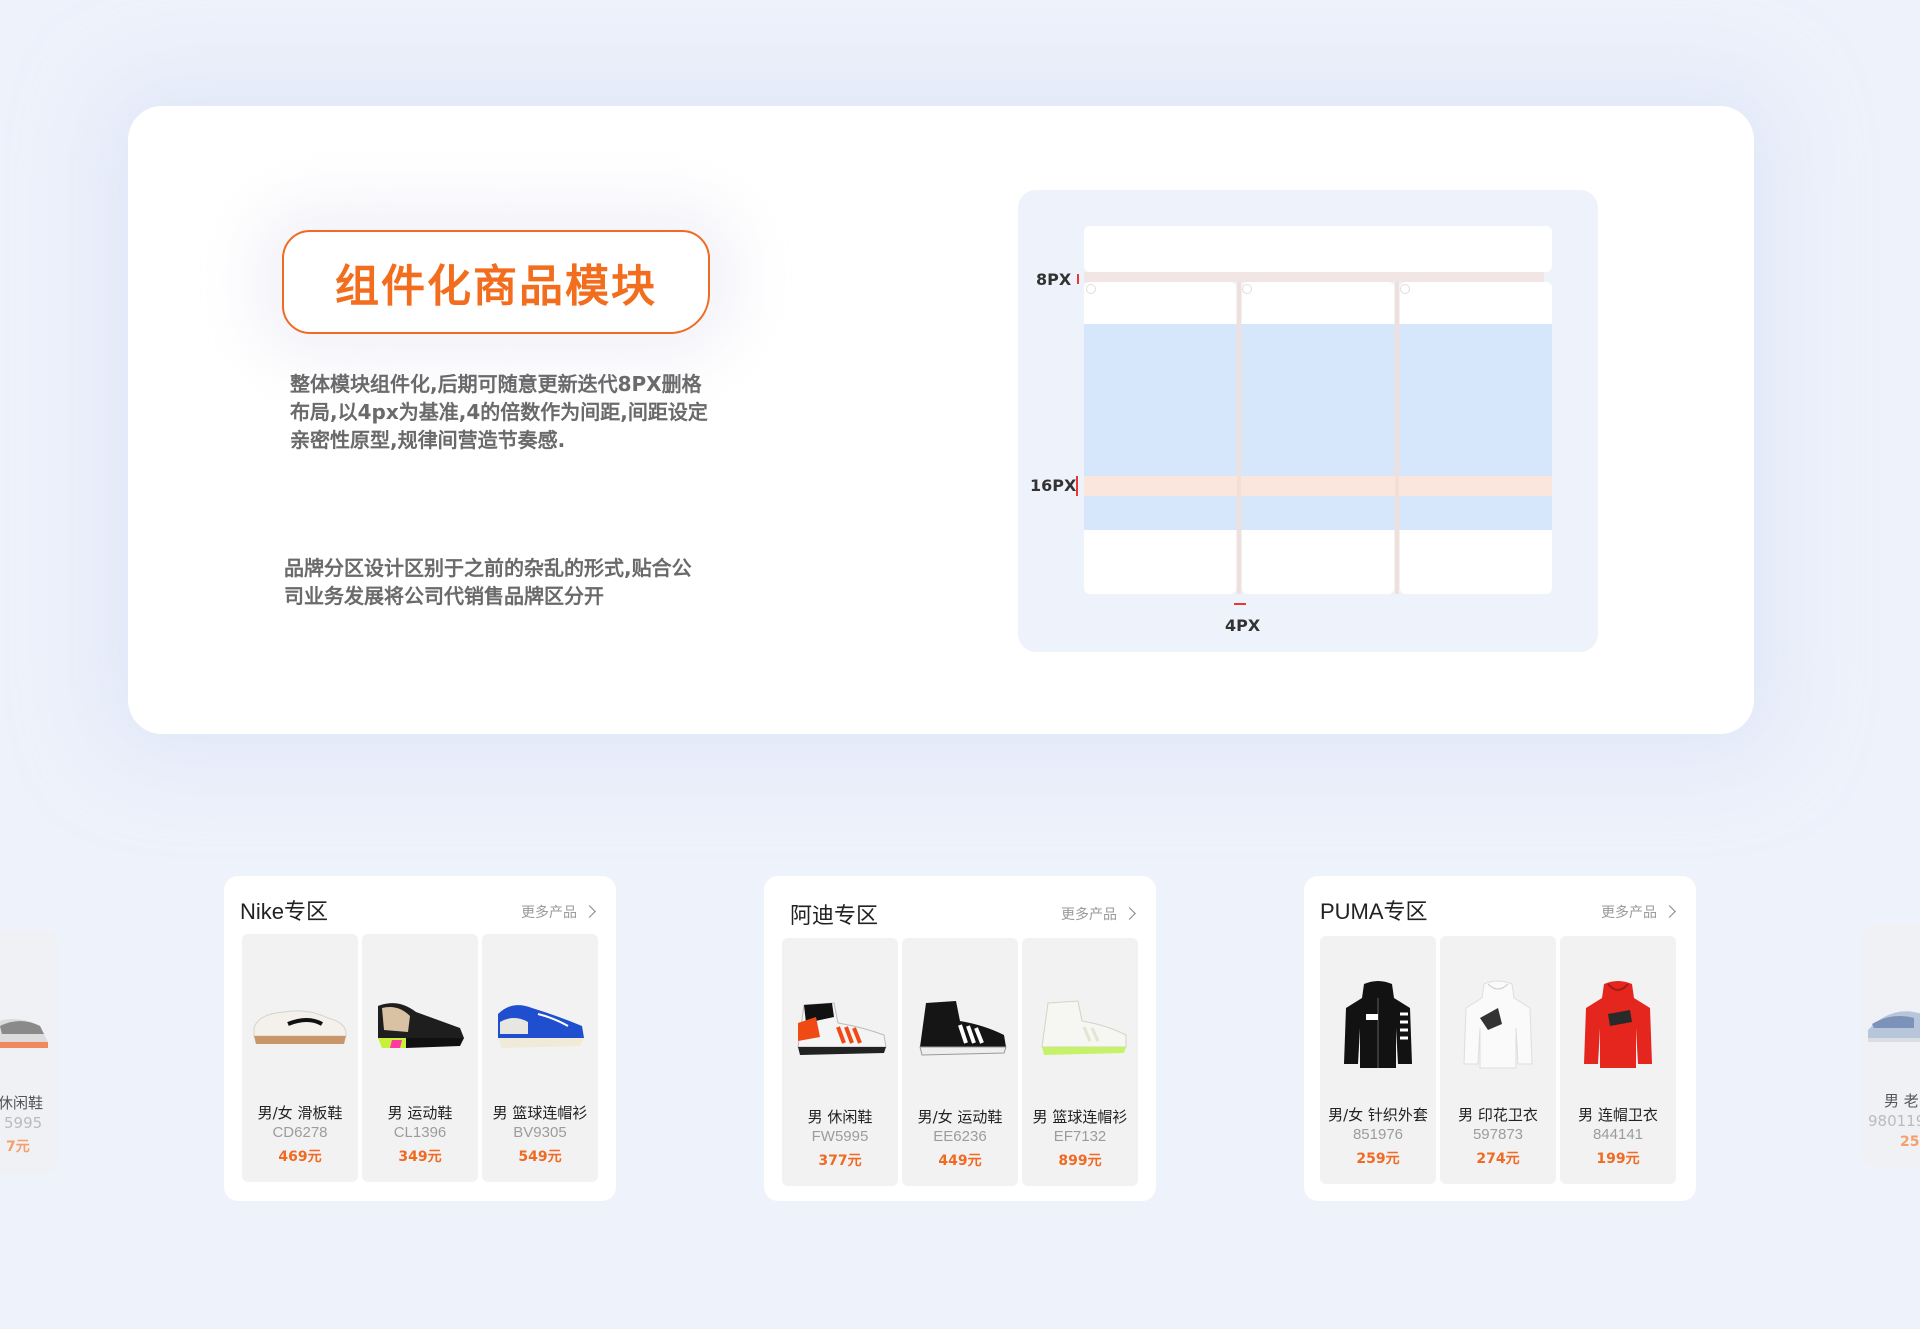 The image size is (1920, 1329). What do you see at coordinates (1078, 279) in the screenshot?
I see `marker-8px` at bounding box center [1078, 279].